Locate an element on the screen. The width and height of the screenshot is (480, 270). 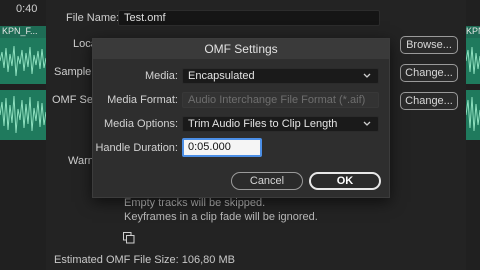
timeline-right-panel: KPN is located at coordinates (473, 135).